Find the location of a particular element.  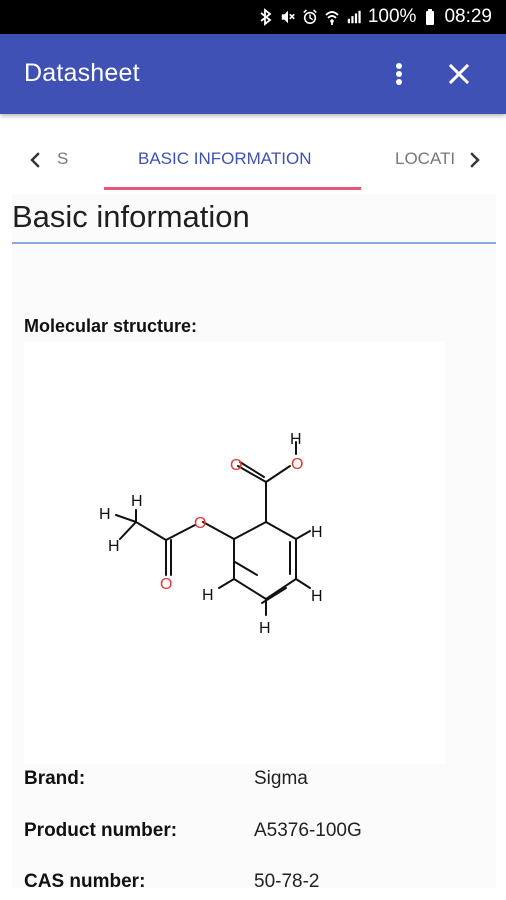

atom-h-methyl-2: H is located at coordinates (105, 514).